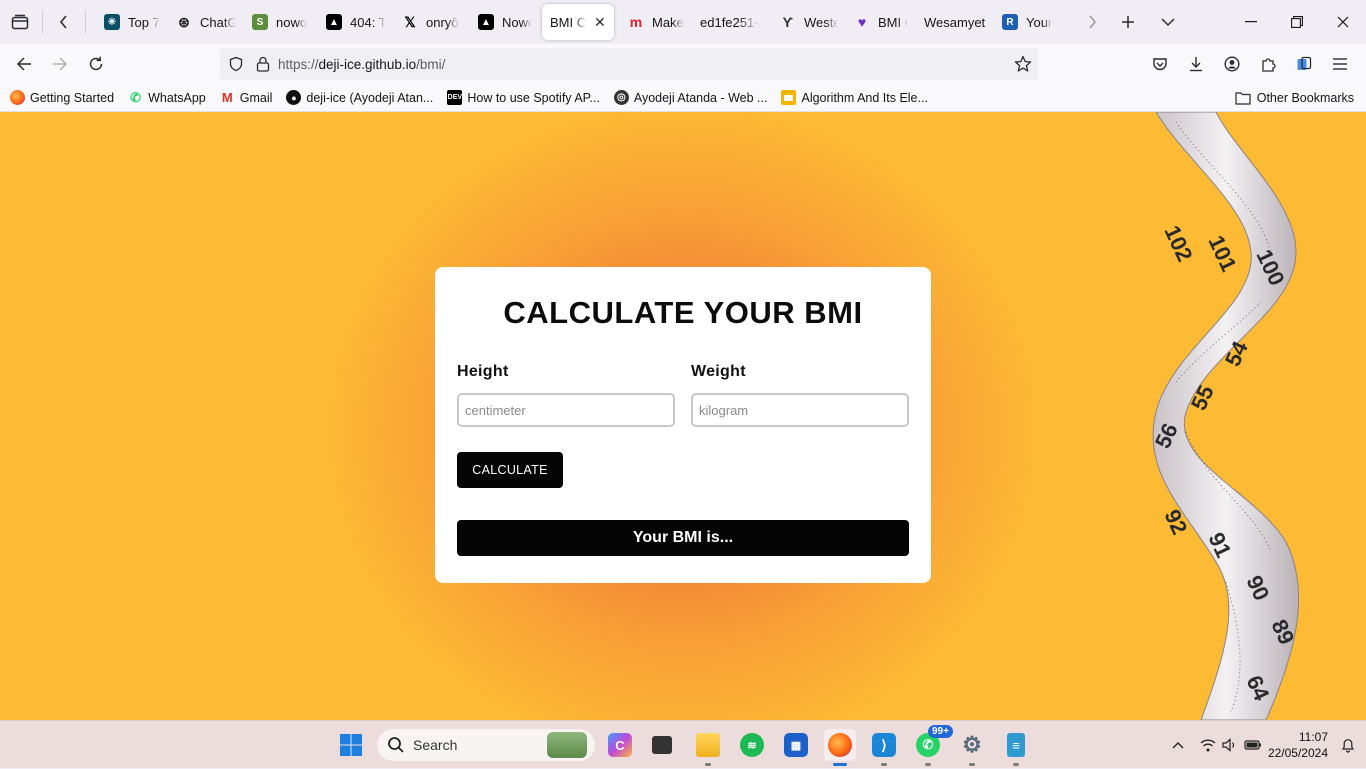 The width and height of the screenshot is (1366, 769). I want to click on back-icon, so click(24, 64).